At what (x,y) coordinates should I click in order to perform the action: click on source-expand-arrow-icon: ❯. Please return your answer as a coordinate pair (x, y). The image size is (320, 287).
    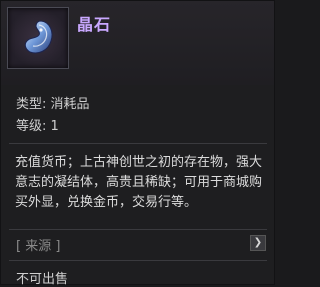
    Looking at the image, I should click on (258, 243).